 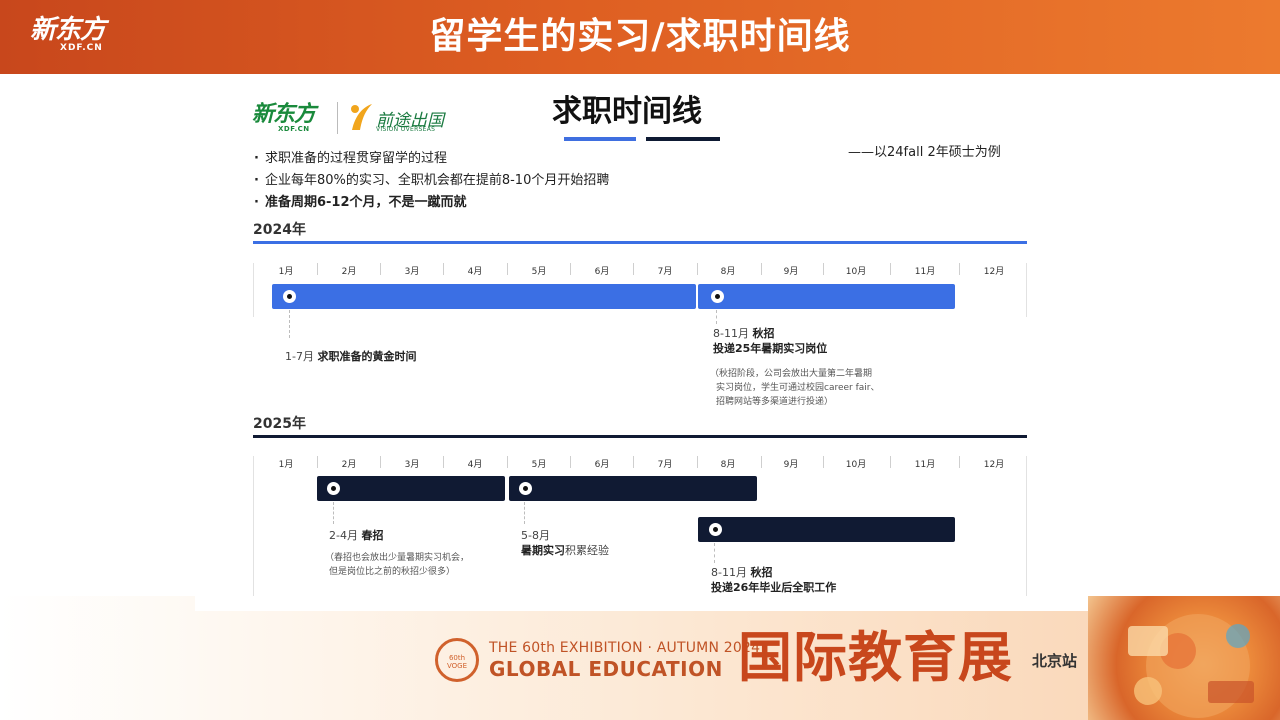 I want to click on xdf-brand-cn: 新东方, so click(x=284, y=114).